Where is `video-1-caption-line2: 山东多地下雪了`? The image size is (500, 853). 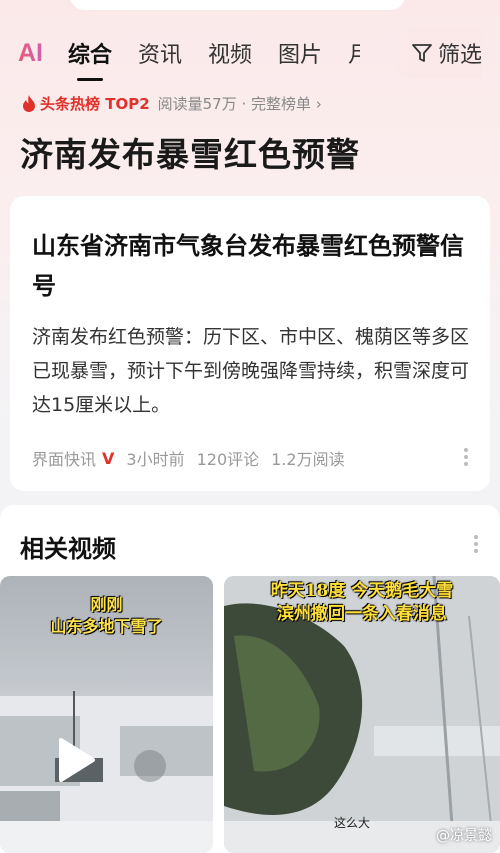
video-1-caption-line2: 山东多地下雪了 is located at coordinates (106, 626).